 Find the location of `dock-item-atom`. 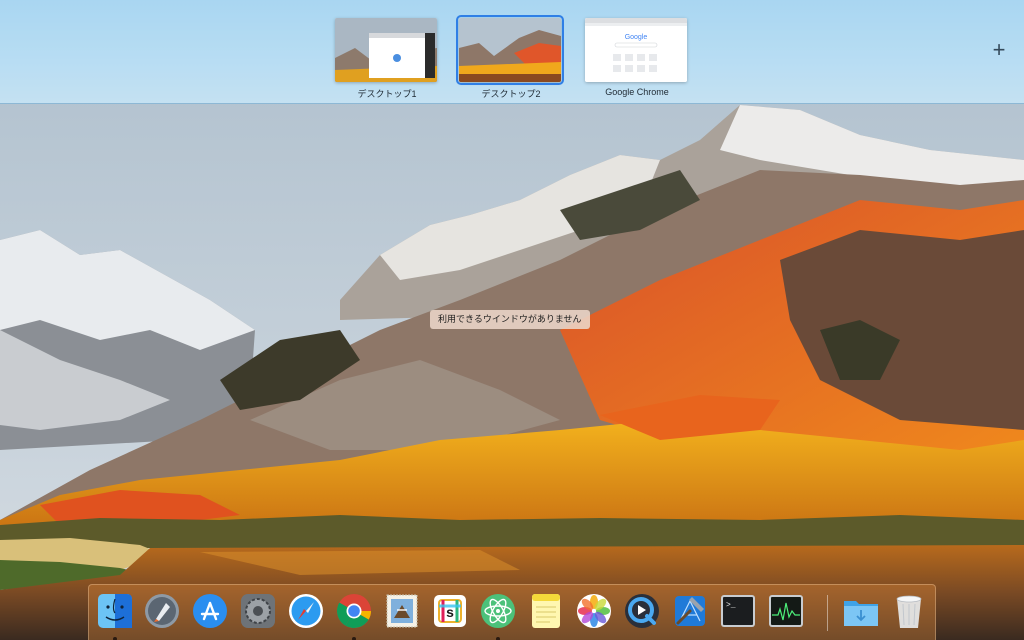

dock-item-atom is located at coordinates (498, 615).